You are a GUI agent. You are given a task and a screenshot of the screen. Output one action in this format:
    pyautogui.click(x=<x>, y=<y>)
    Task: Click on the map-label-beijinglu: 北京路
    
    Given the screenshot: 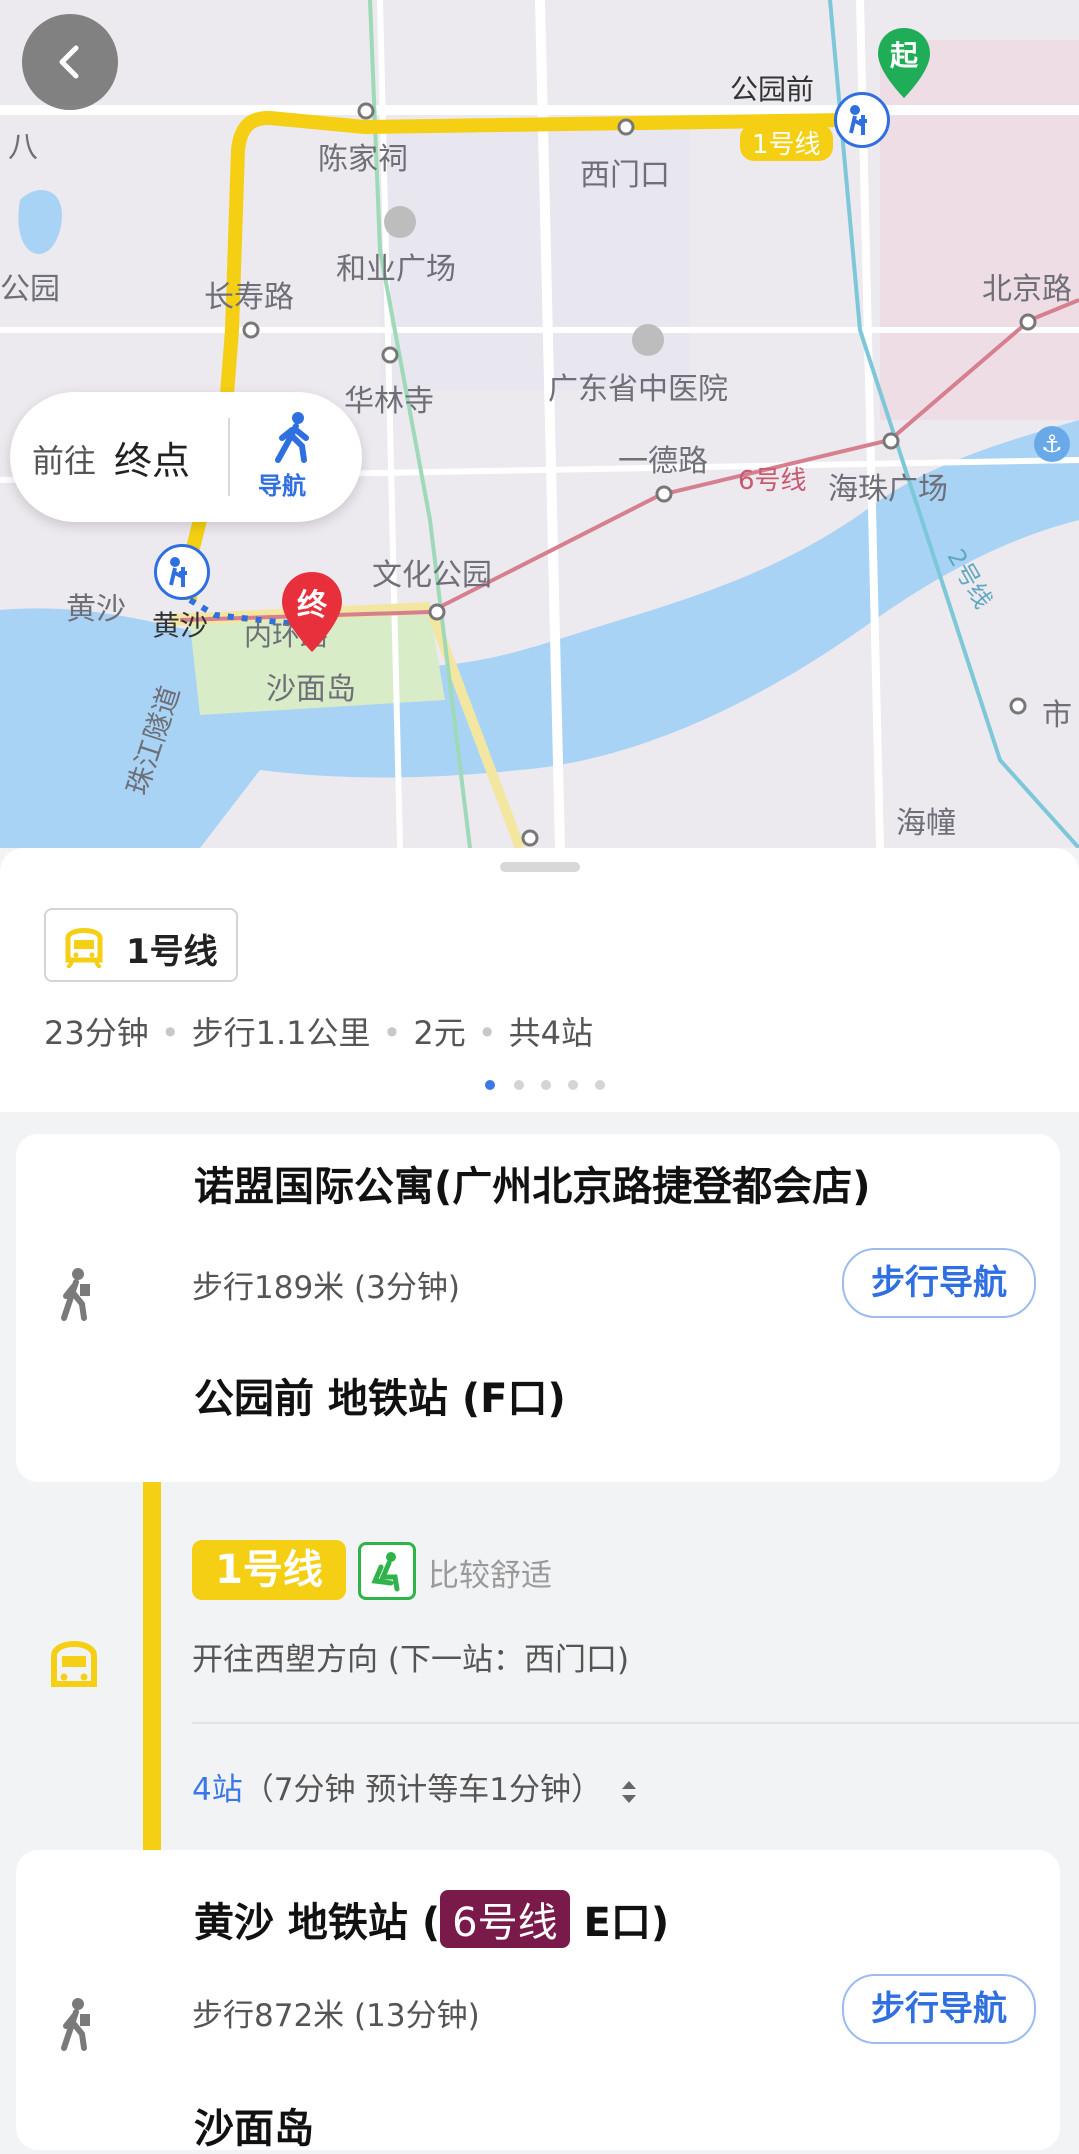 What is the action you would take?
    pyautogui.click(x=1027, y=289)
    